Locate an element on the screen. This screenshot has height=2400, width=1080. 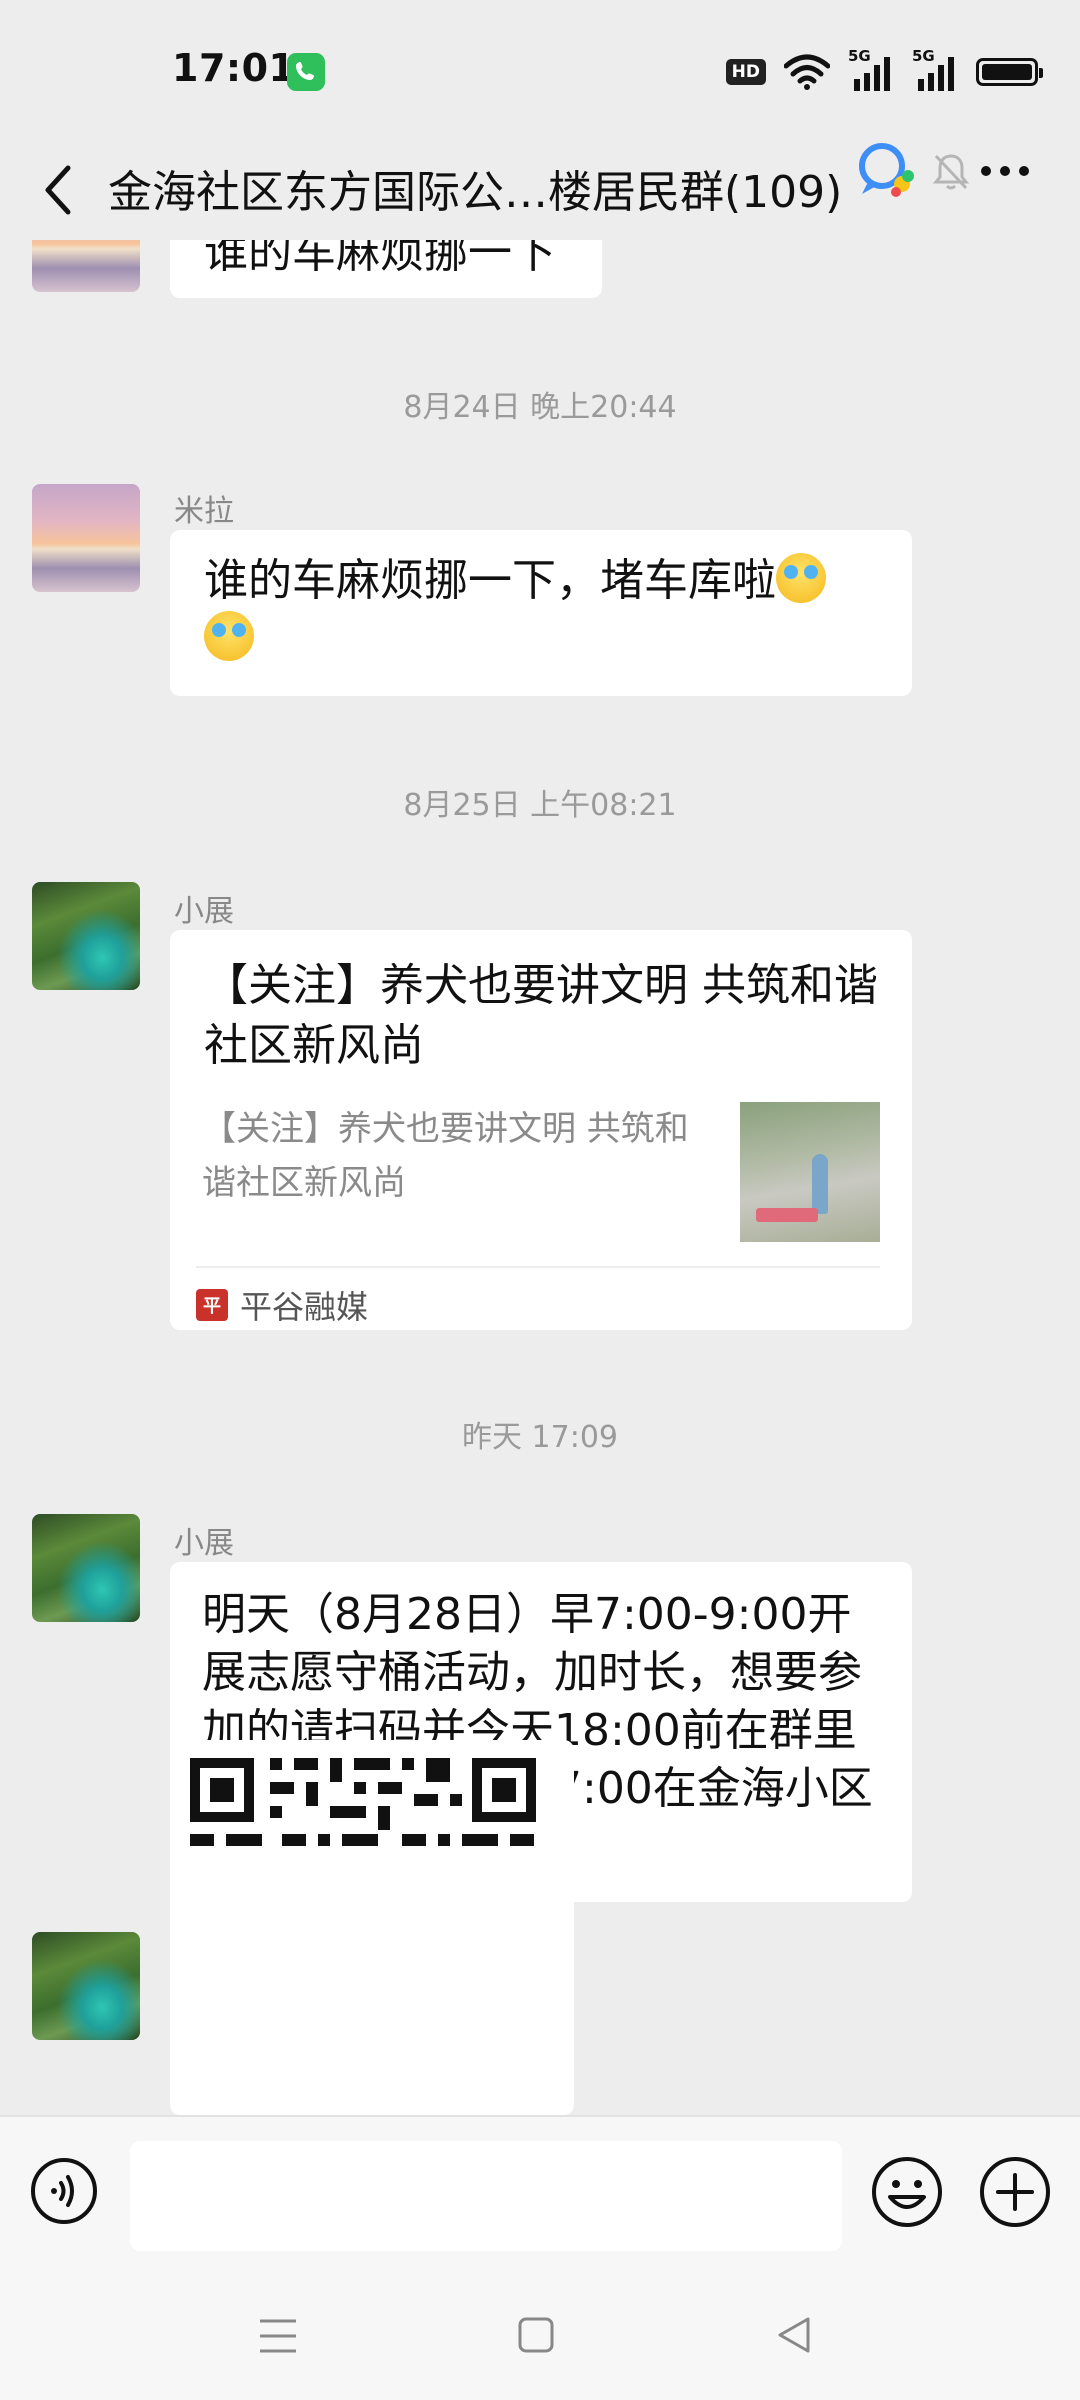
chat-header: 金海社区东方国际公…楼居民群(109) is located at coordinates (540, 190).